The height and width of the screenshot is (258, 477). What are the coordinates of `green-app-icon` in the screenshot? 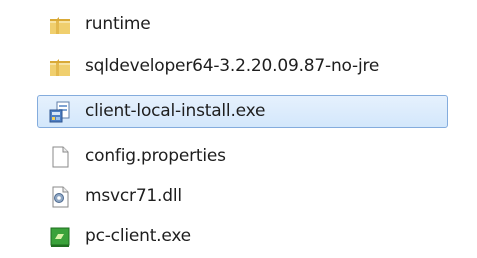 It's located at (60, 237).